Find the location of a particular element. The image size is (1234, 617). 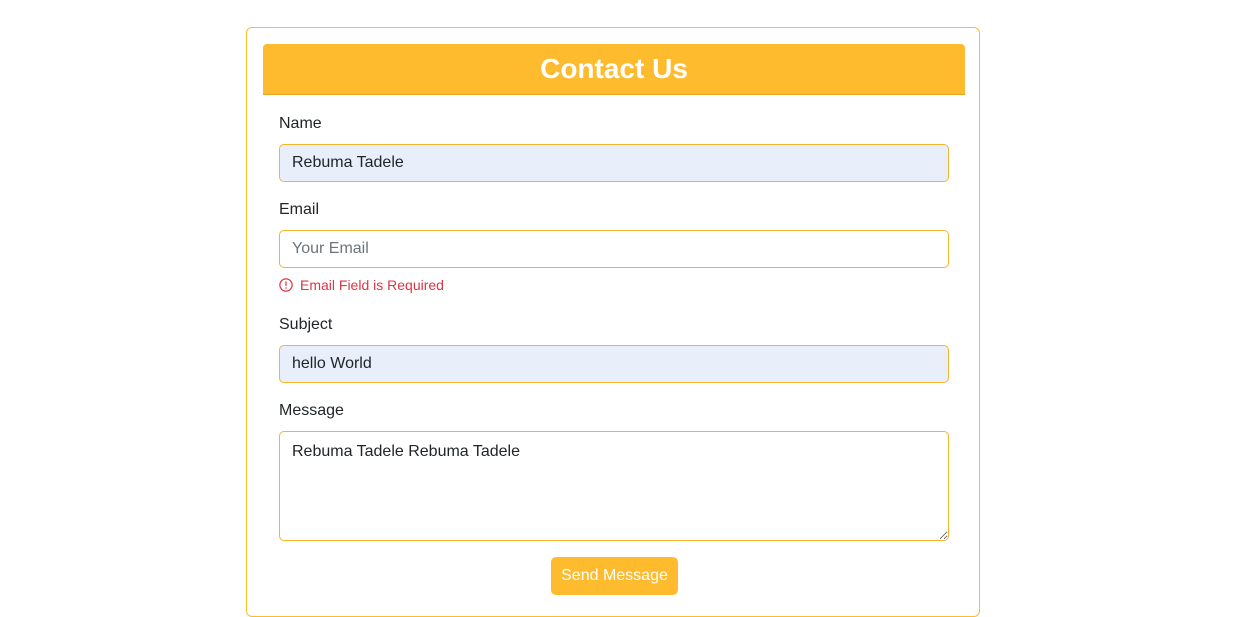

form-header: Contact Us is located at coordinates (614, 69).